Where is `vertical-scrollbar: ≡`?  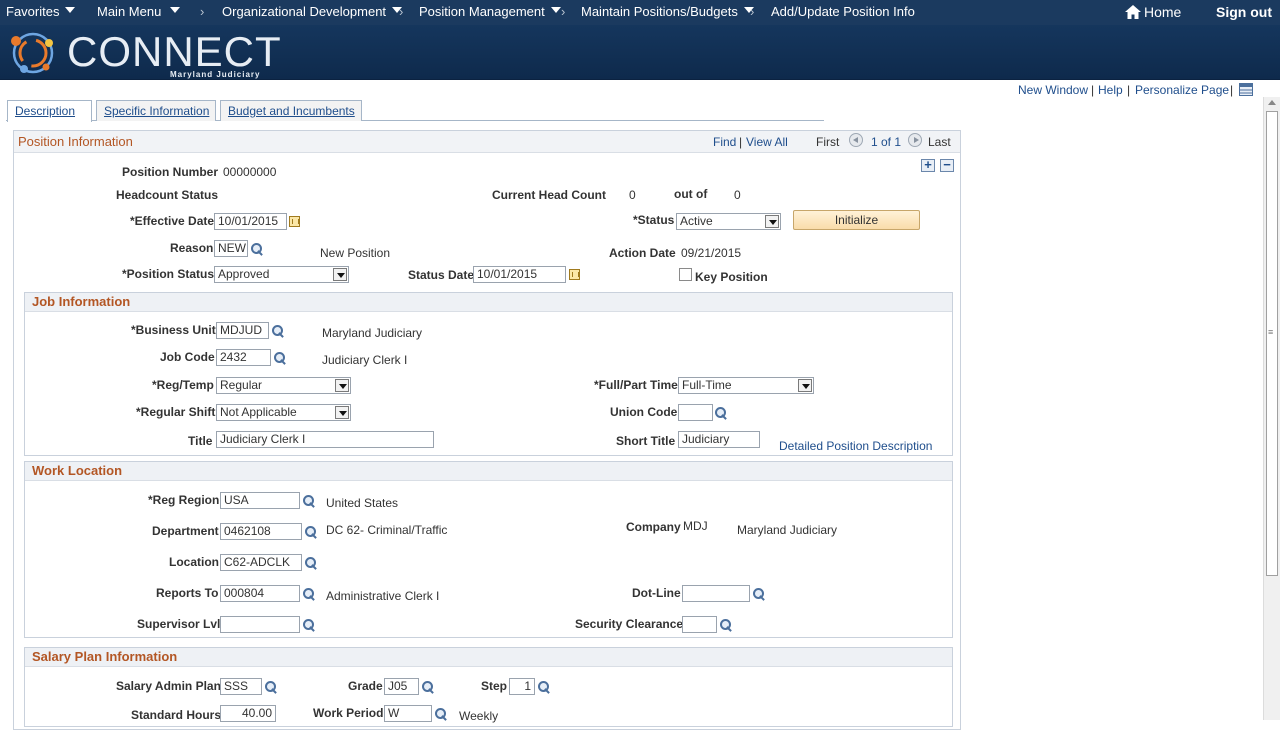
vertical-scrollbar: ≡ is located at coordinates (1271, 408).